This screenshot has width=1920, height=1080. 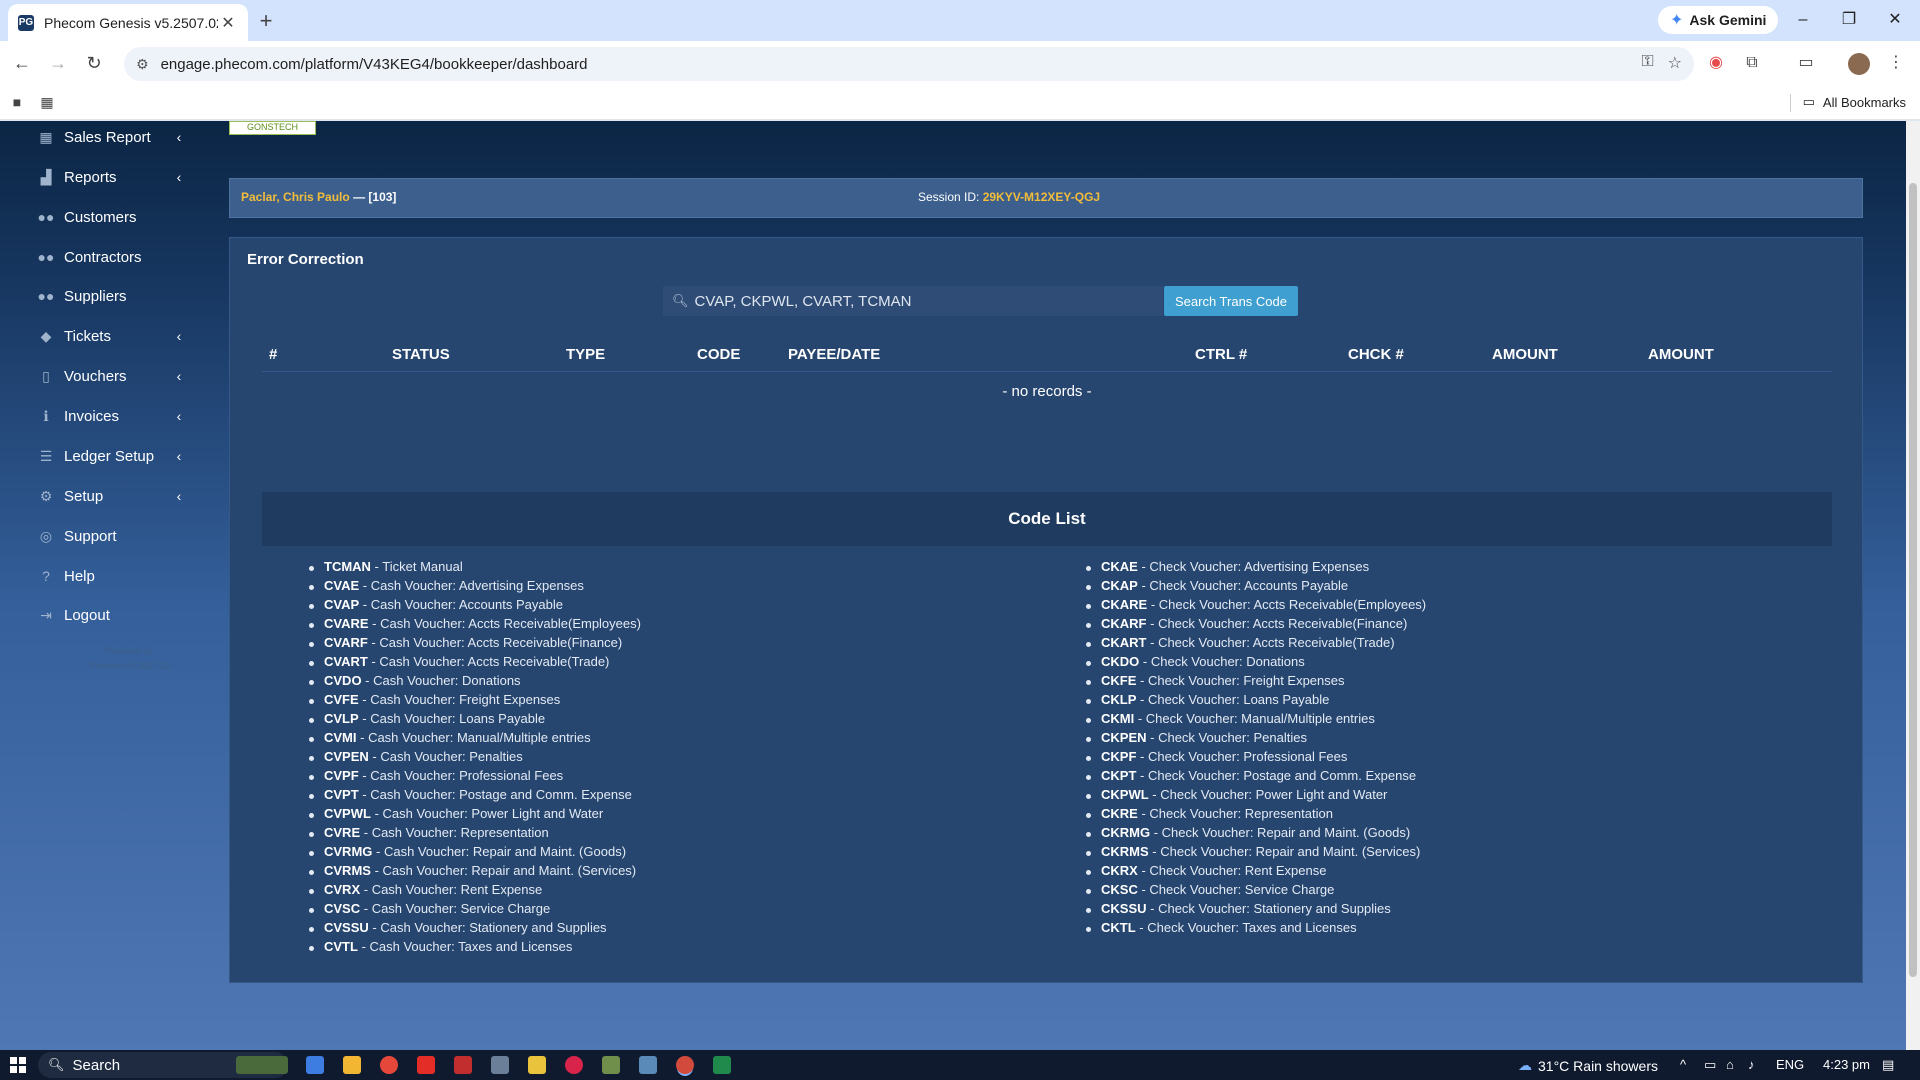 I want to click on network-icon: ⌂, so click(x=1730, y=1064).